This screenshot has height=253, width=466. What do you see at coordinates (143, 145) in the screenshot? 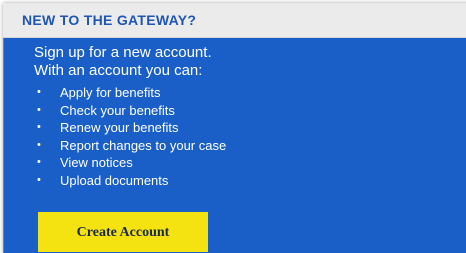
I see `list-item-label: Report changes to your case` at bounding box center [143, 145].